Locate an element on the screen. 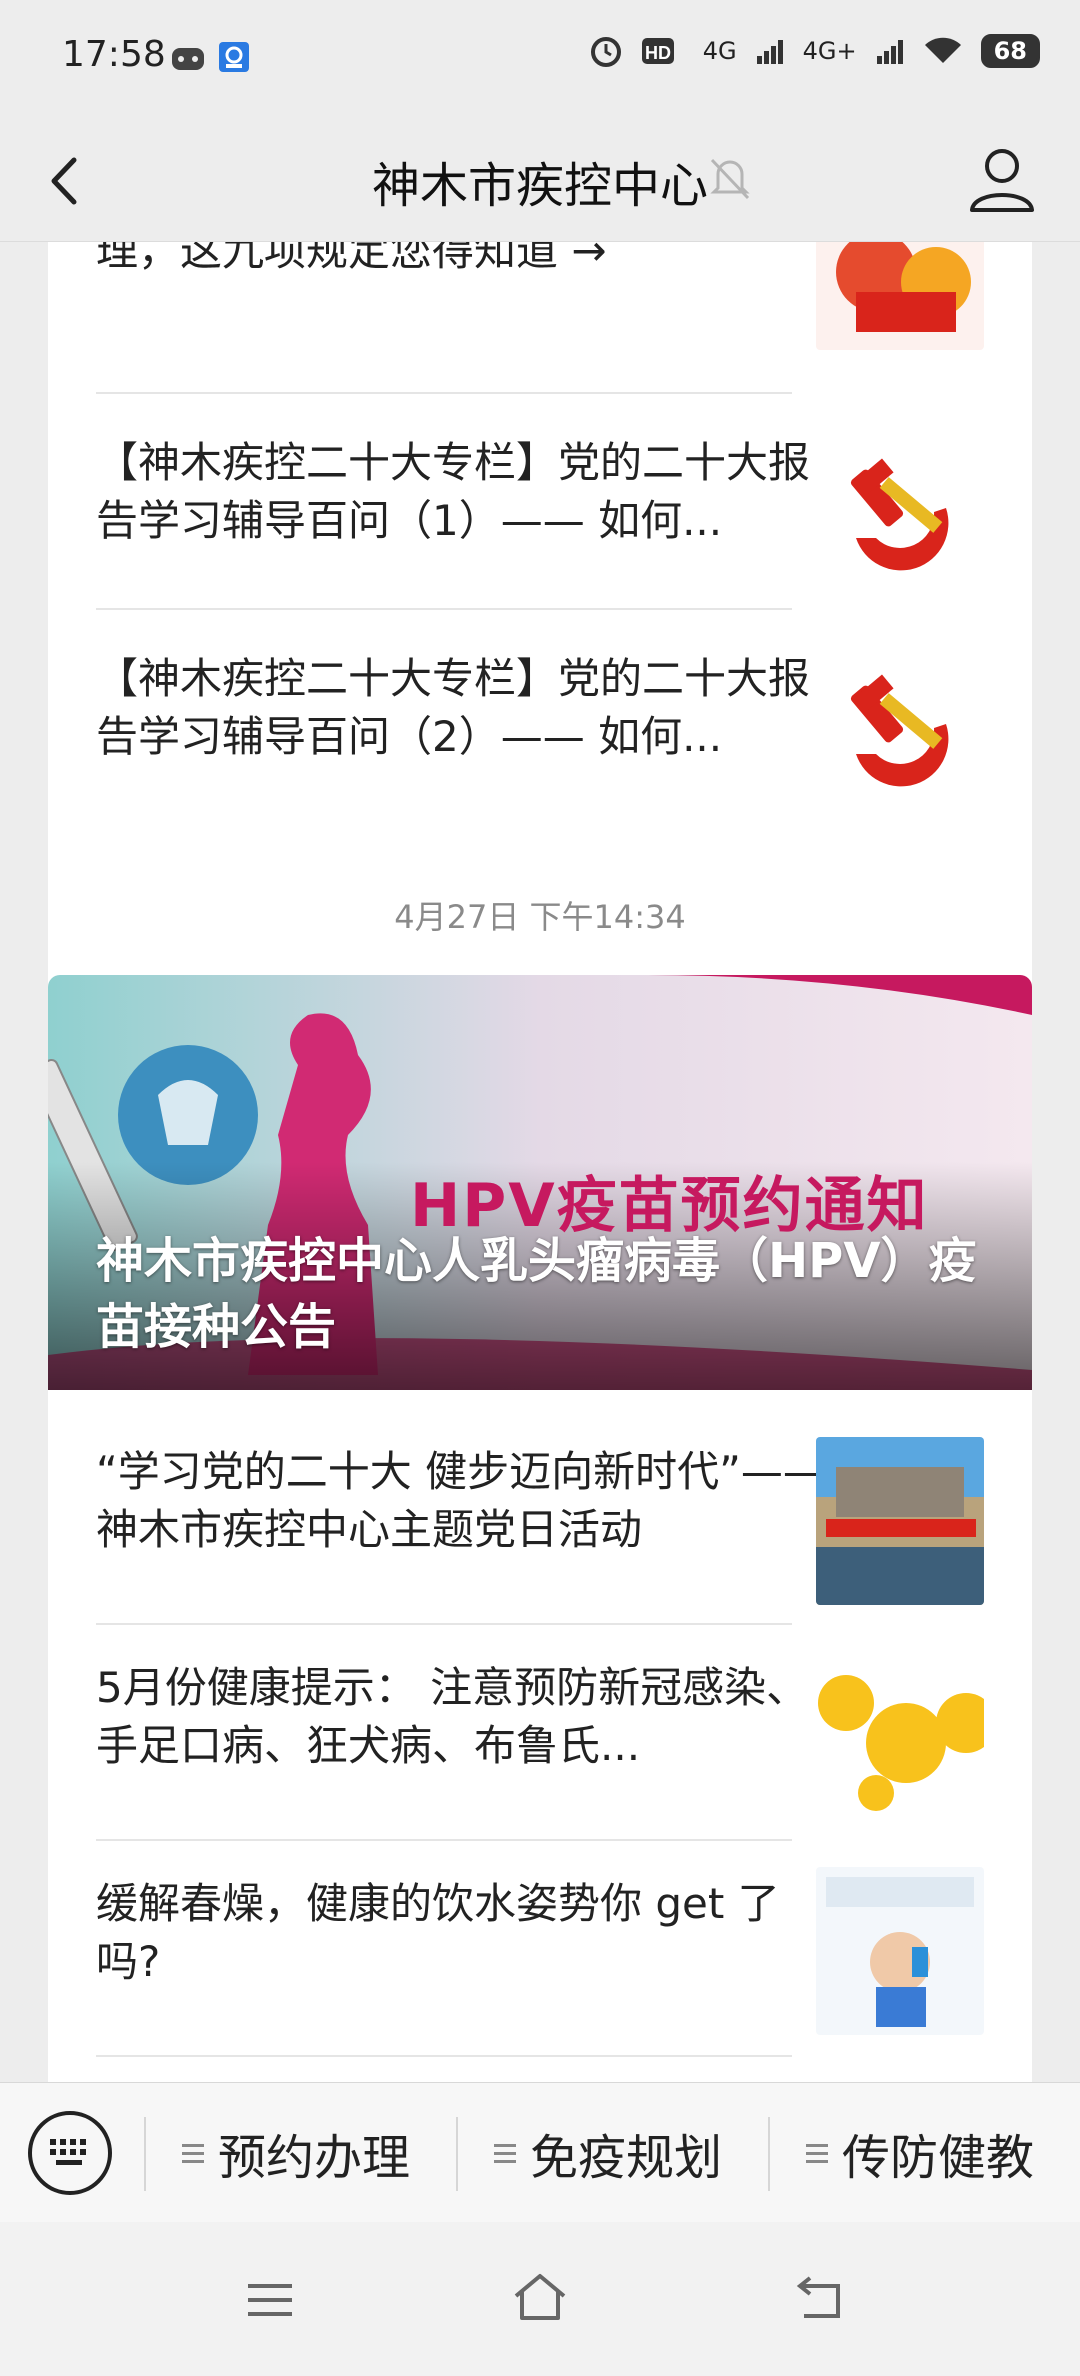 This screenshot has width=1080, height=2376. article-item: “学习党的二十大 健步迈向新时代”——神木市疾控中心主题党日活动 is located at coordinates (467, 1501).